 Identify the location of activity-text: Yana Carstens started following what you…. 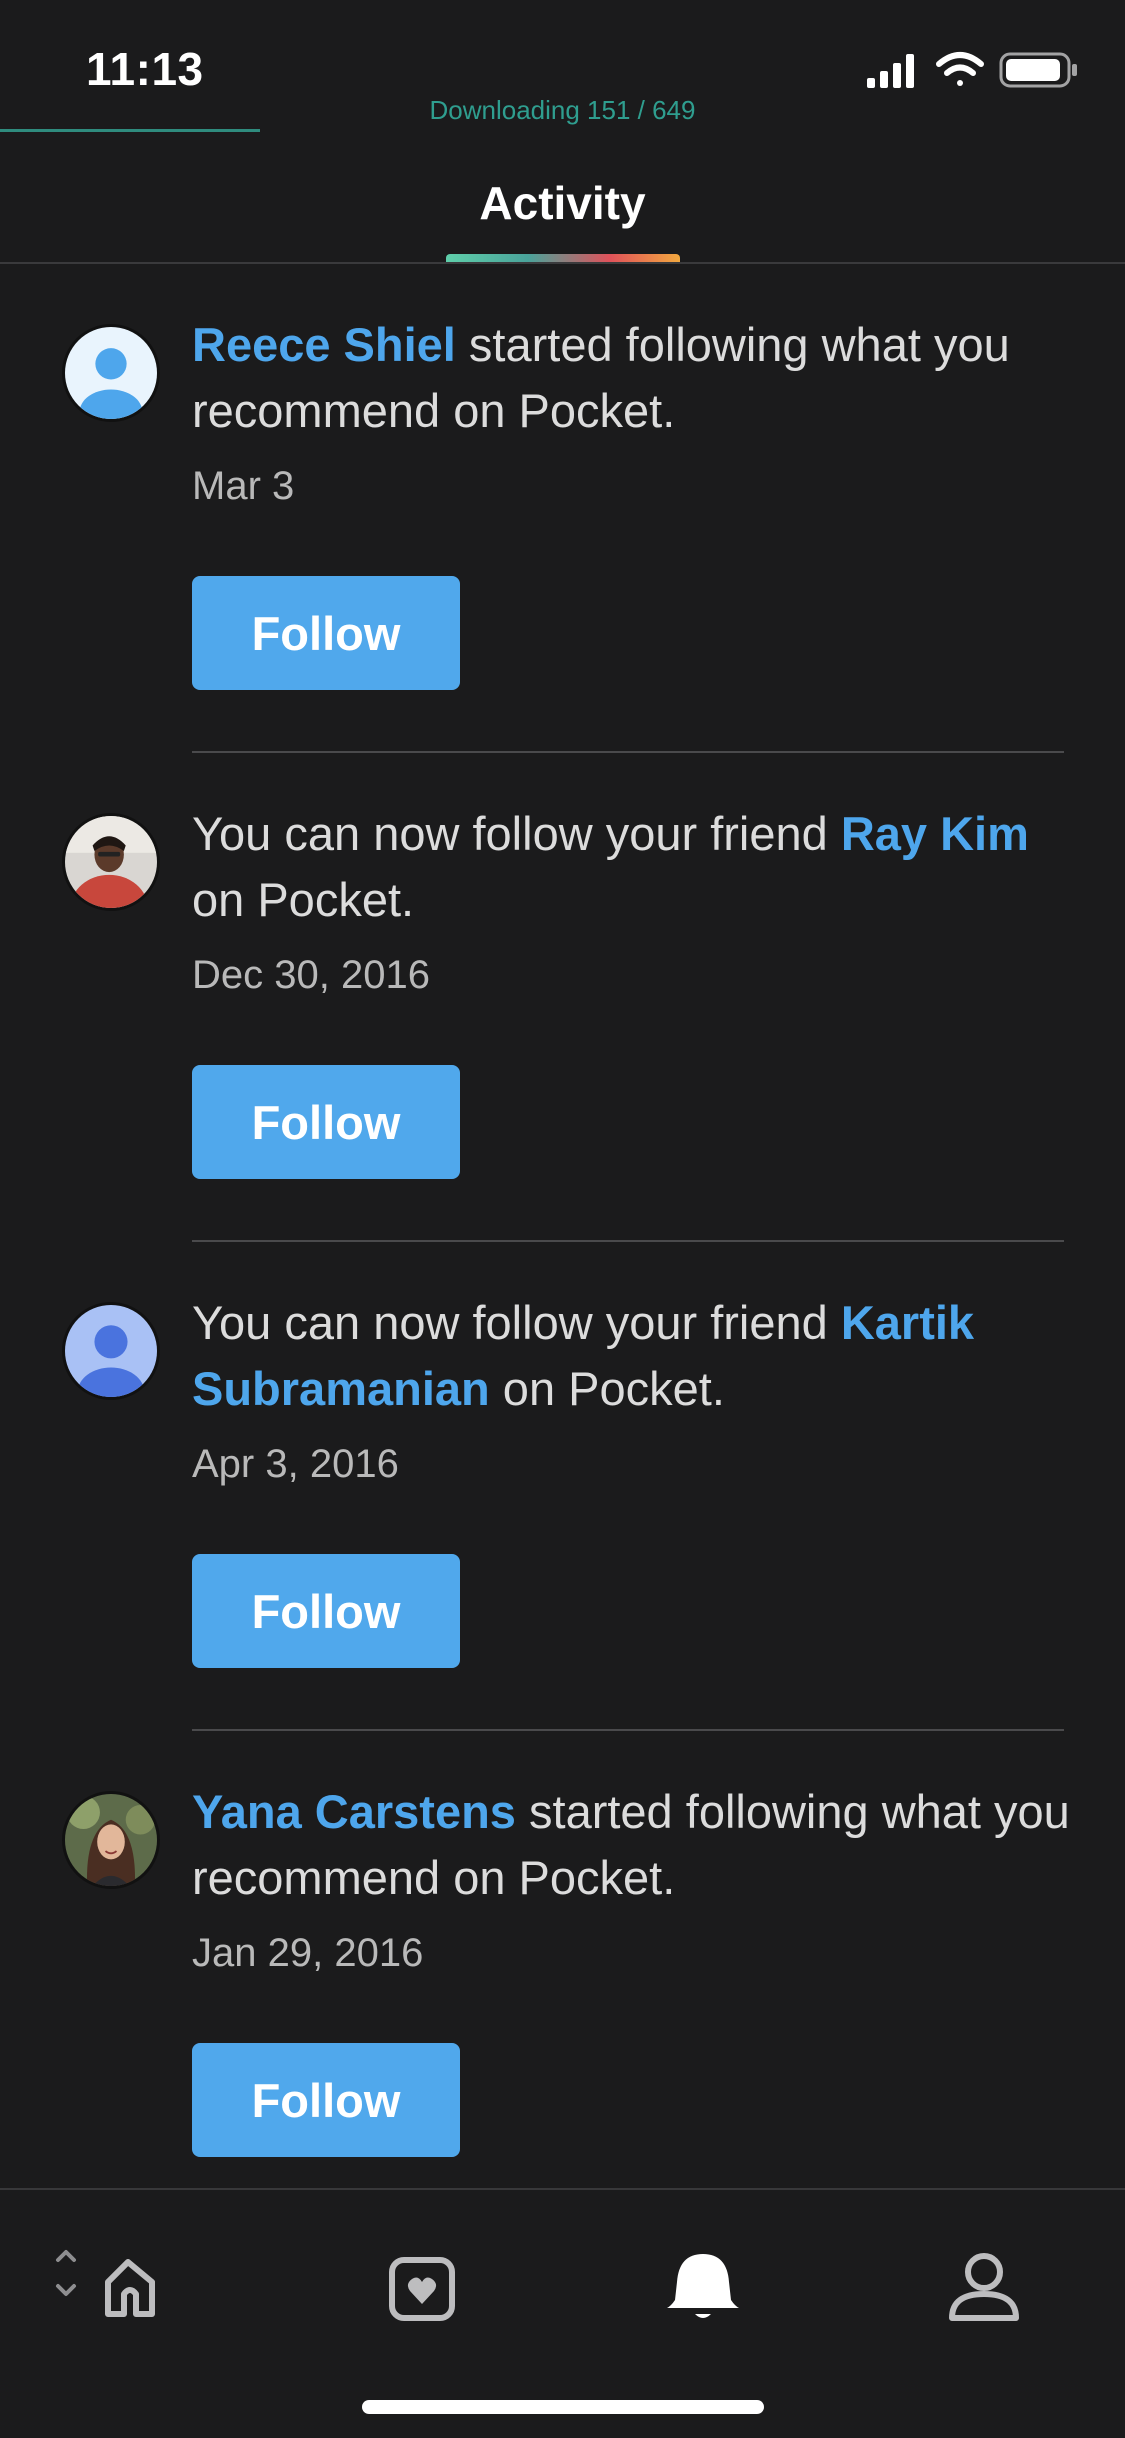
(632, 1845).